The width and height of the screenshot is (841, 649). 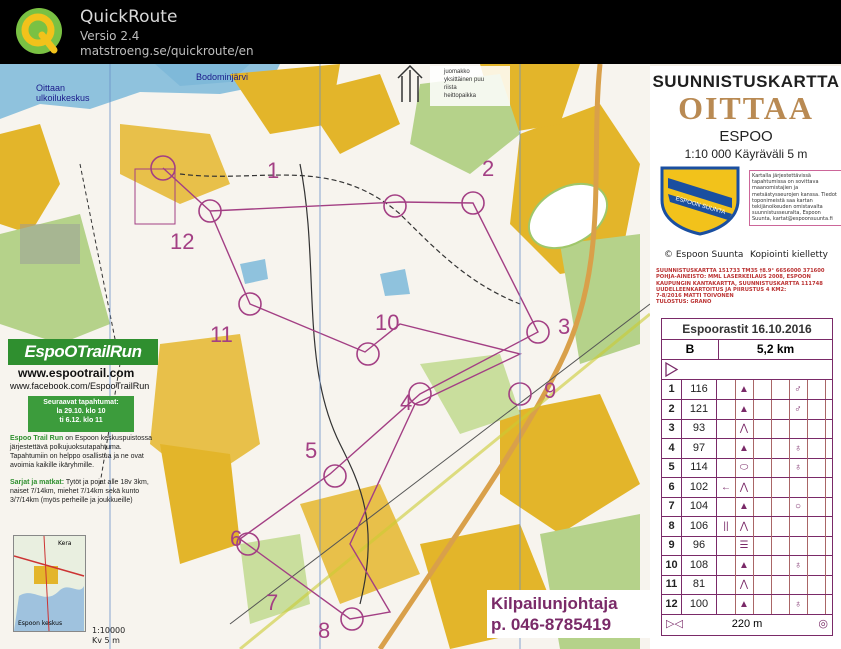 What do you see at coordinates (672, 369) in the screenshot?
I see `start-triangle-icon` at bounding box center [672, 369].